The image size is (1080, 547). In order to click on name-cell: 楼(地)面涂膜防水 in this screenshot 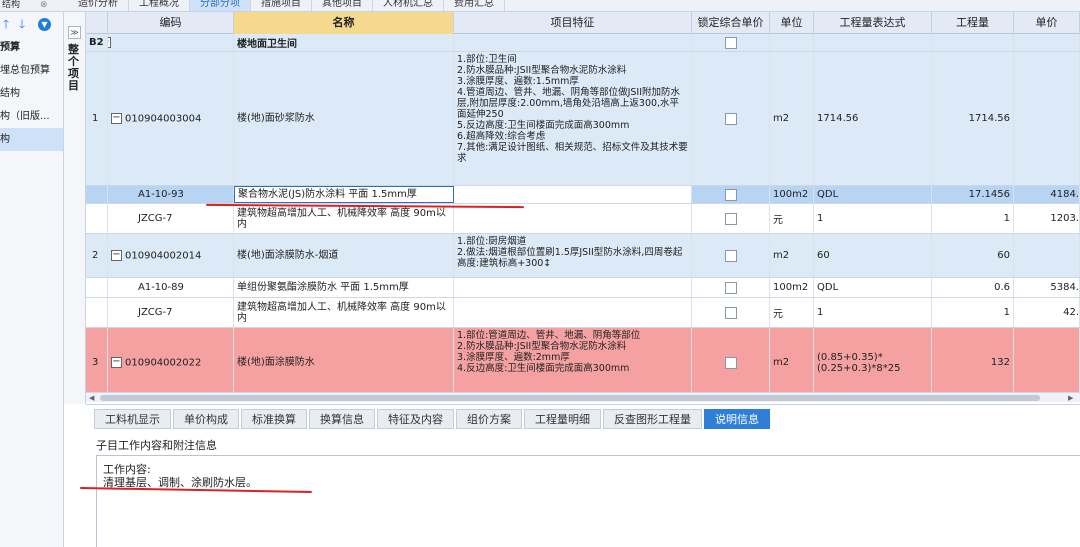, I will do `click(344, 360)`.